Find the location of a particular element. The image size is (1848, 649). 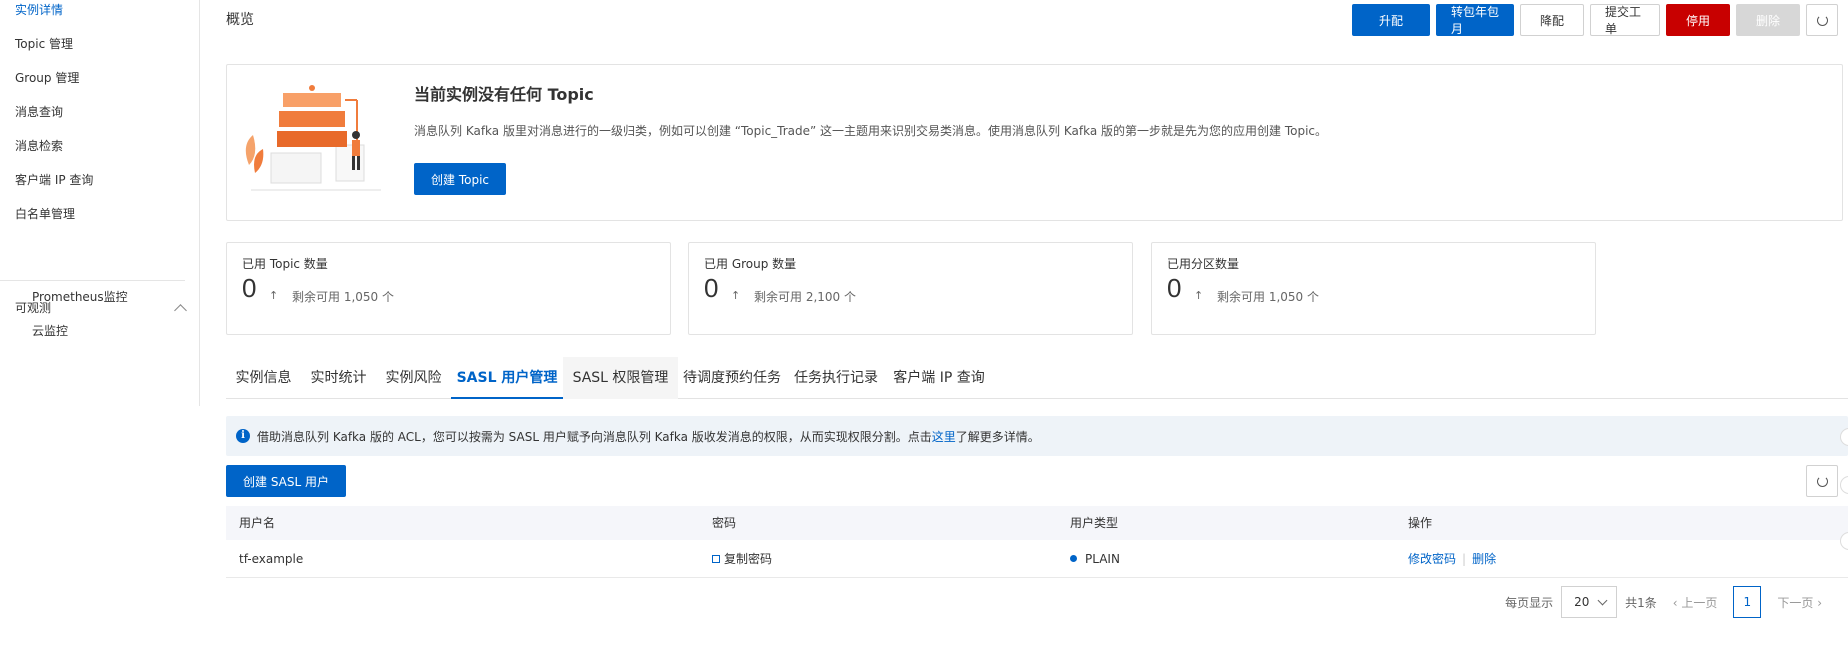

stat-label: 已用 Group 数量 is located at coordinates (750, 264).